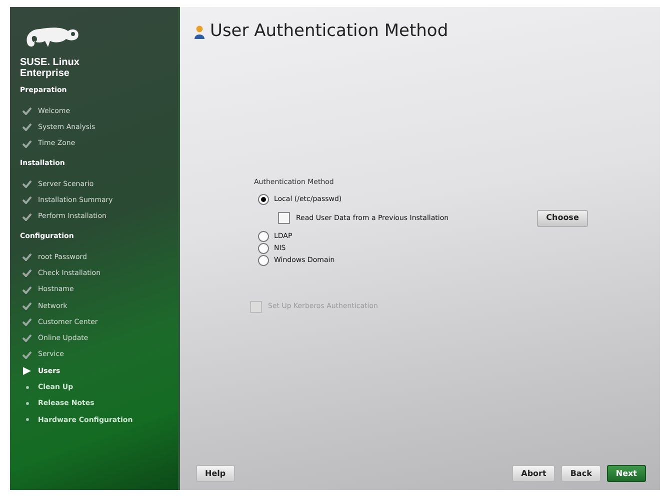 This screenshot has width=667, height=496. Describe the element at coordinates (329, 31) in the screenshot. I see `page-title: User Authentication Method` at that location.